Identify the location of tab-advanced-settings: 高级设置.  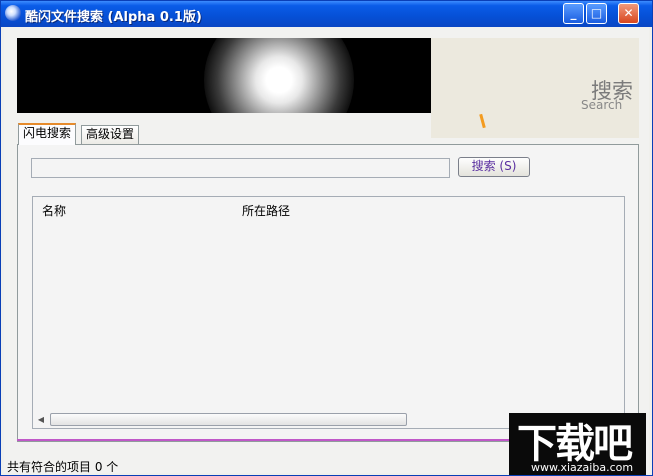
(110, 134).